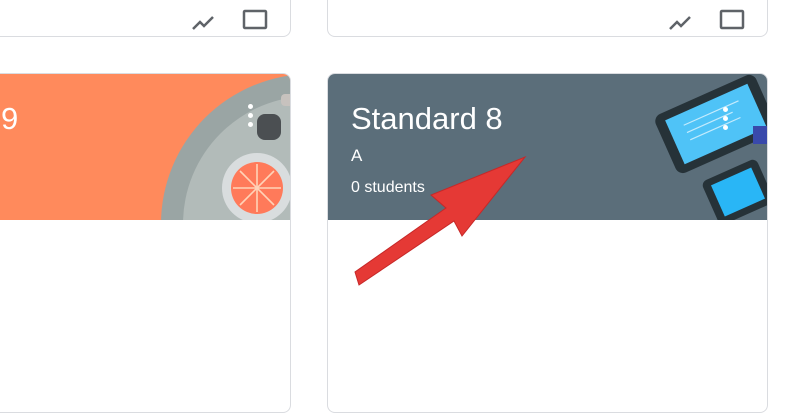 The height and width of the screenshot is (413, 800). Describe the element at coordinates (388, 187) in the screenshot. I see `student-count: 0 students` at that location.